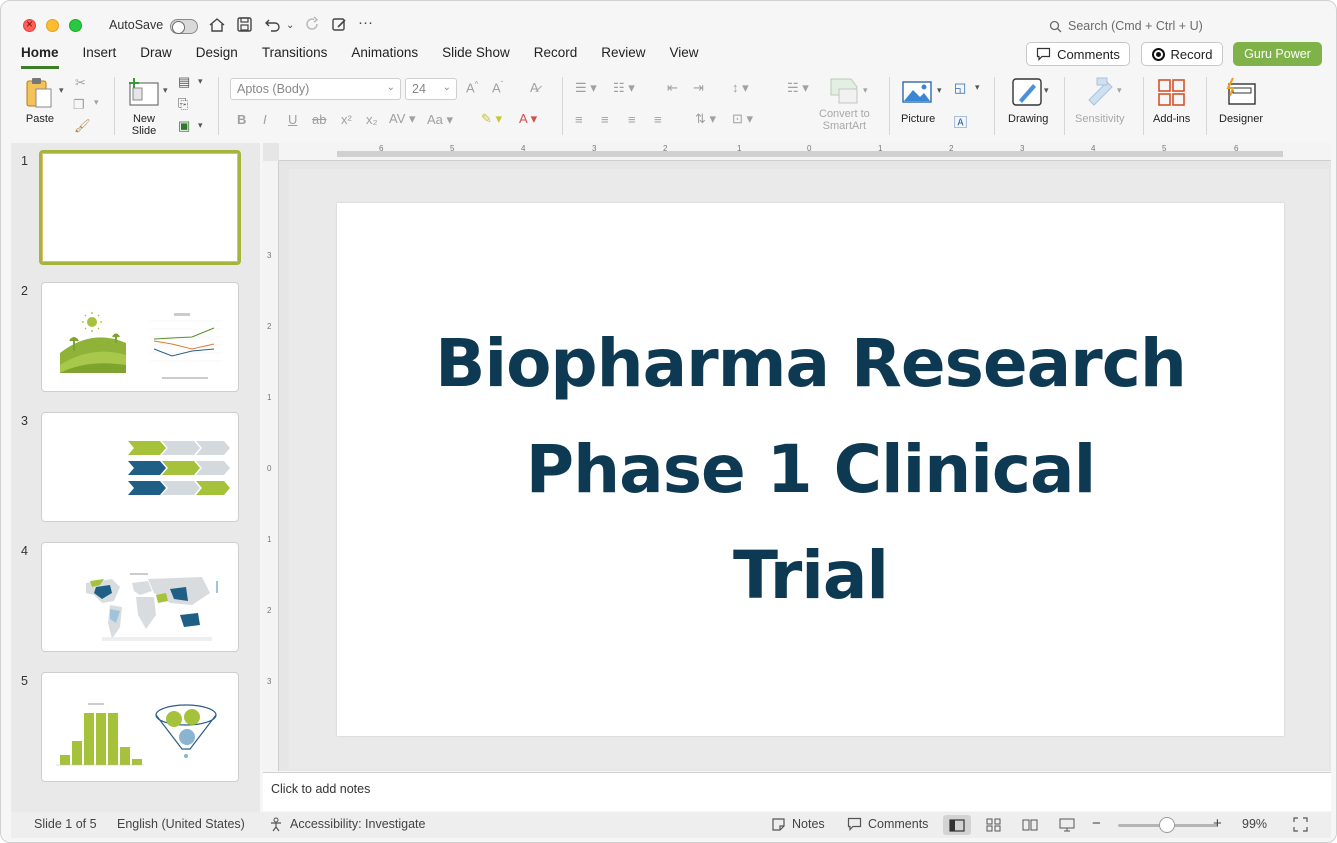 The height and width of the screenshot is (843, 1337). Describe the element at coordinates (200, 81) in the screenshot. I see `layout-dropdown-icon: ▾` at that location.